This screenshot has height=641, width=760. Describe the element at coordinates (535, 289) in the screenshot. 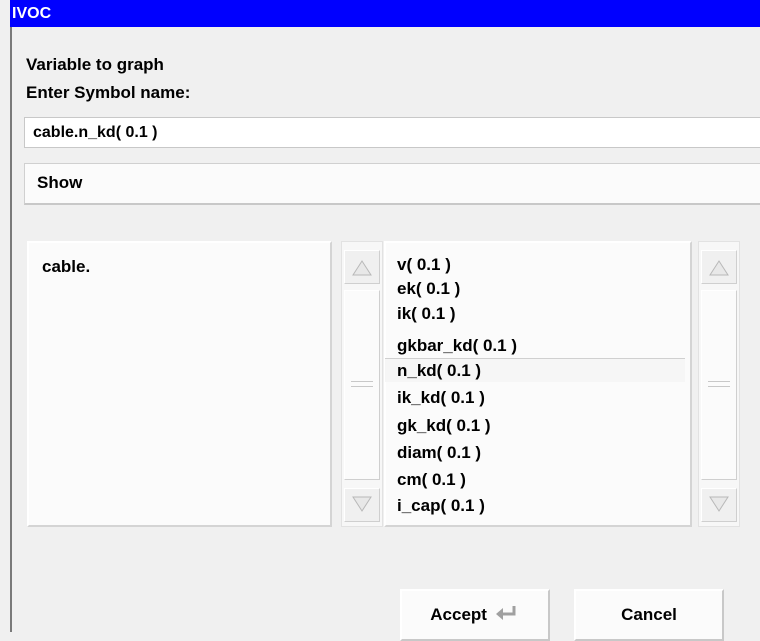

I see `list-item: ek( 0.1 )` at that location.